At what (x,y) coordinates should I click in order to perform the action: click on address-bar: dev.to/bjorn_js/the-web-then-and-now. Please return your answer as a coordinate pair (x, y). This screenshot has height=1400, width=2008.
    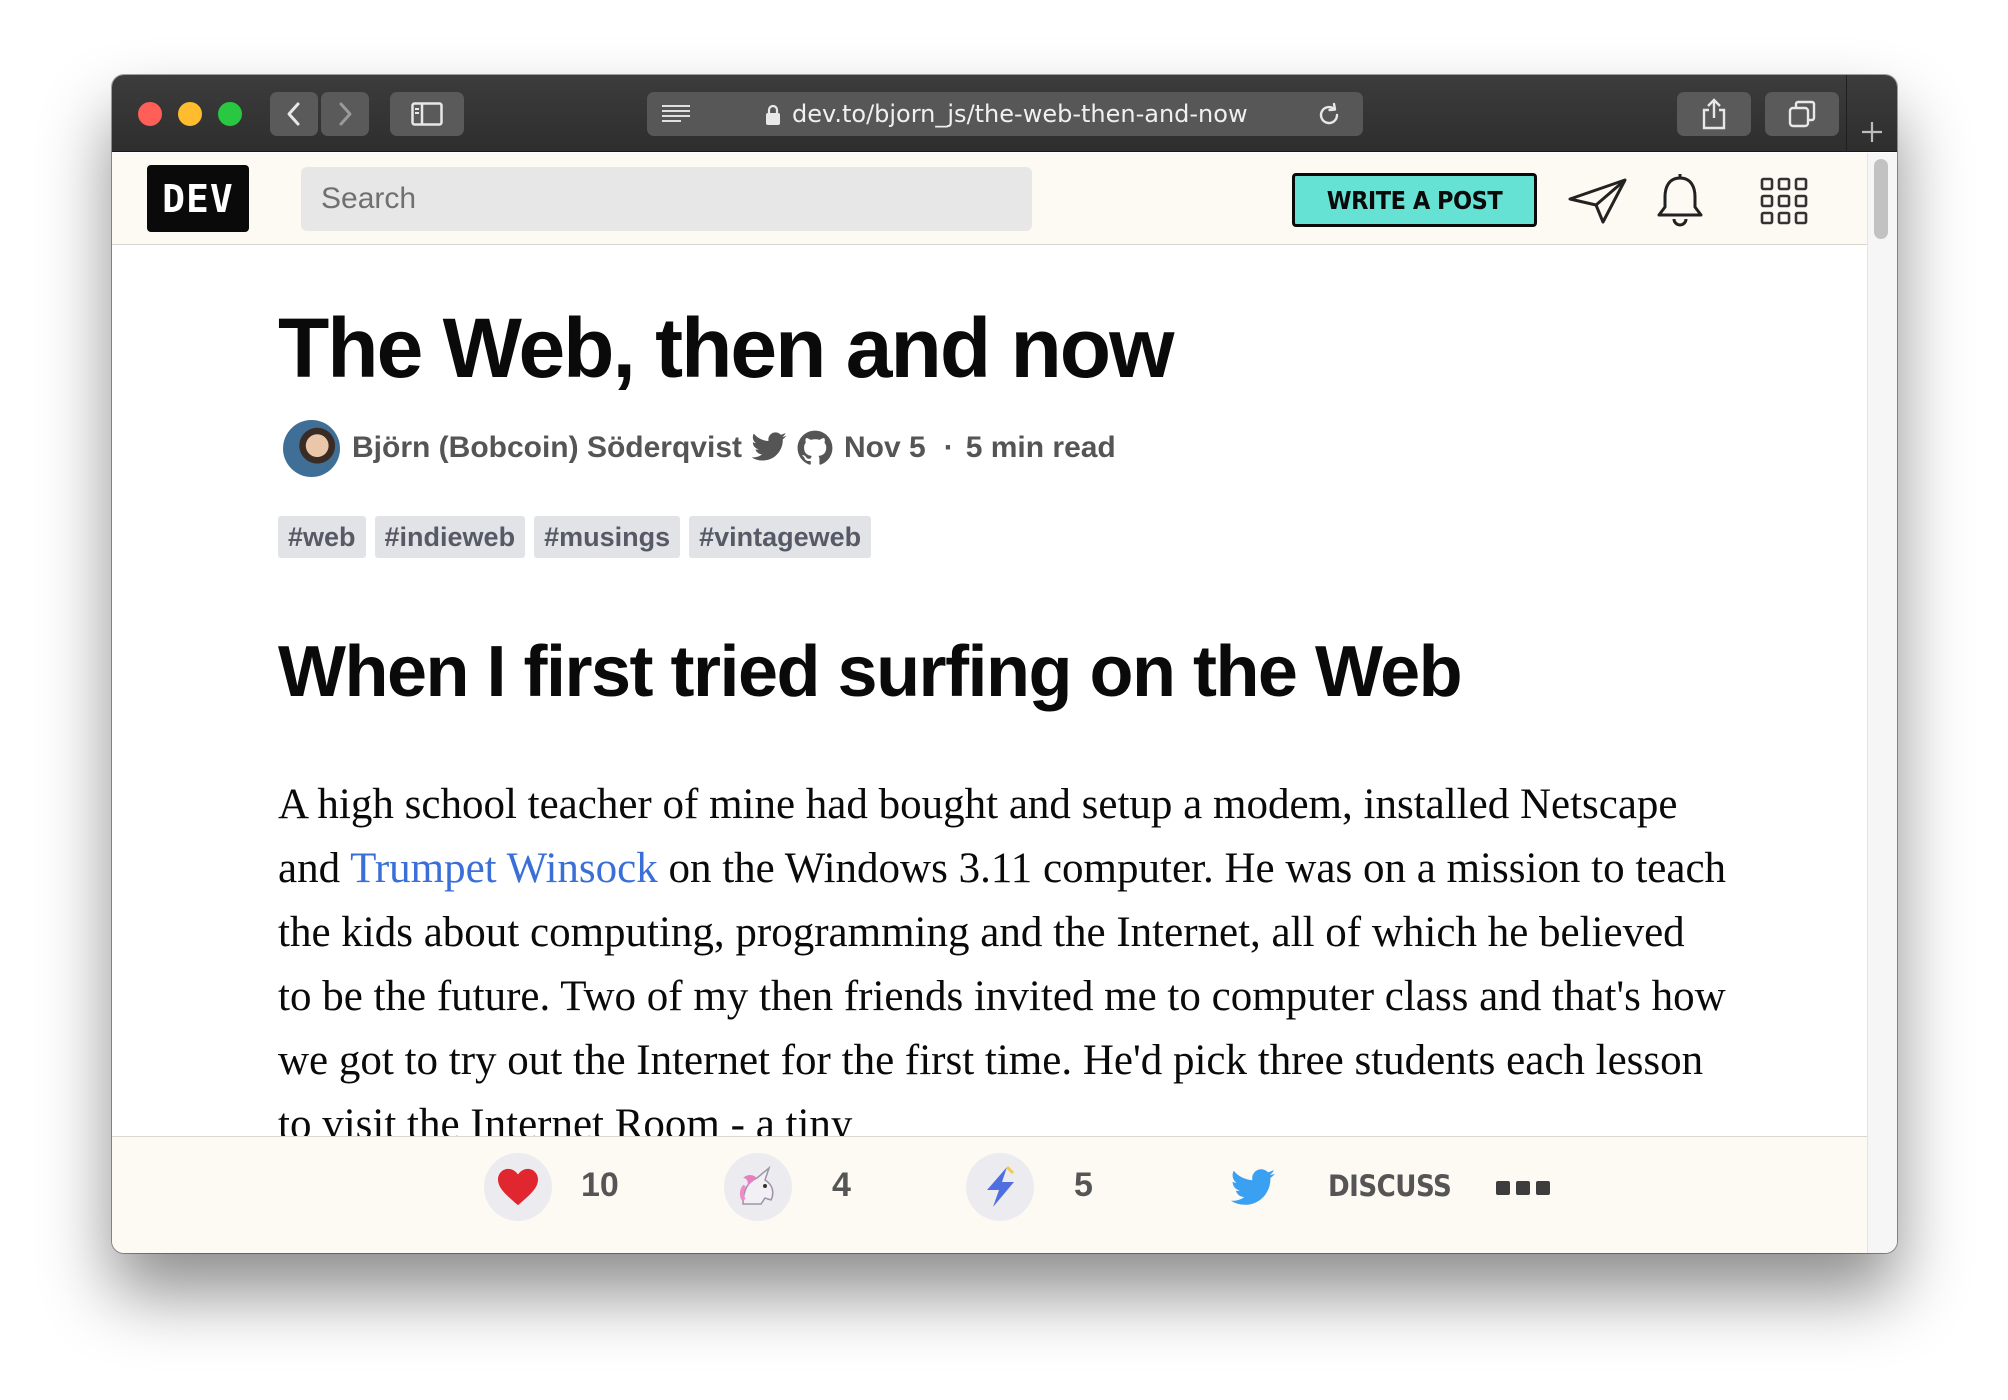
    Looking at the image, I should click on (1005, 114).